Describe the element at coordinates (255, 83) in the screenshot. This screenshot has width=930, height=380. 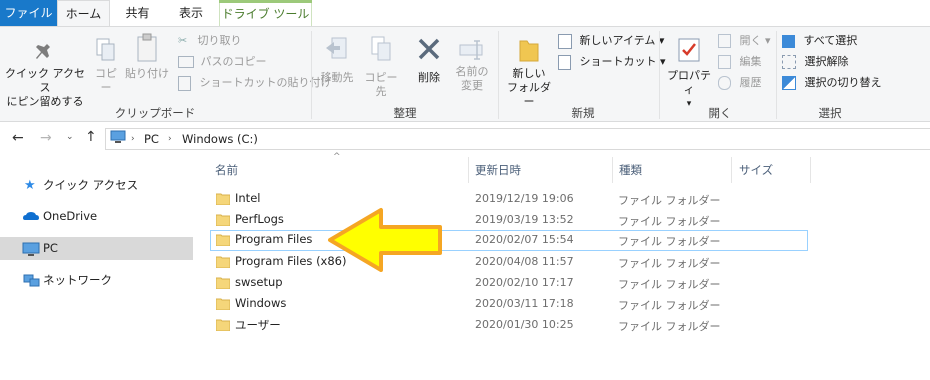
I see `paste-shortcut-button: ショートカットの貼り付け` at that location.